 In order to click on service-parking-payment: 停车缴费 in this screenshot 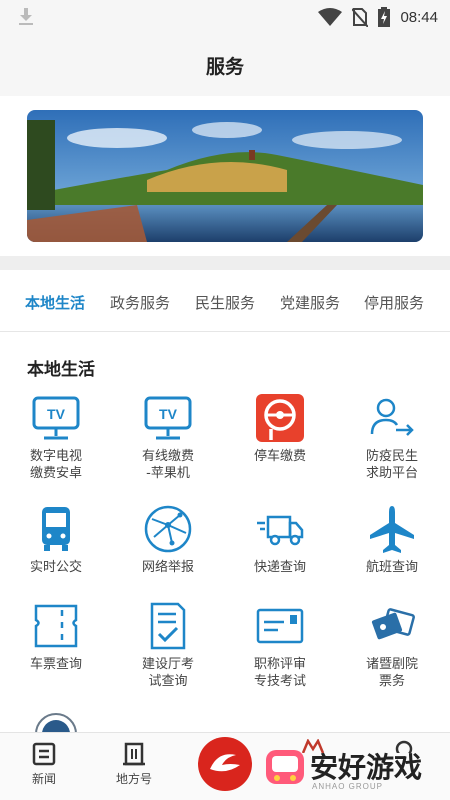, I will do `click(280, 428)`.